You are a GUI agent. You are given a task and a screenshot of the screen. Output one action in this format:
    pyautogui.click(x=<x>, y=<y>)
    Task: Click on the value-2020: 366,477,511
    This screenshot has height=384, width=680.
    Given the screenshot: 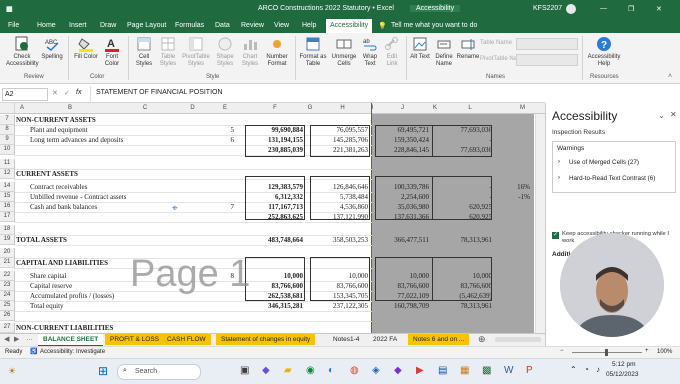 What is the action you would take?
    pyautogui.click(x=403, y=240)
    